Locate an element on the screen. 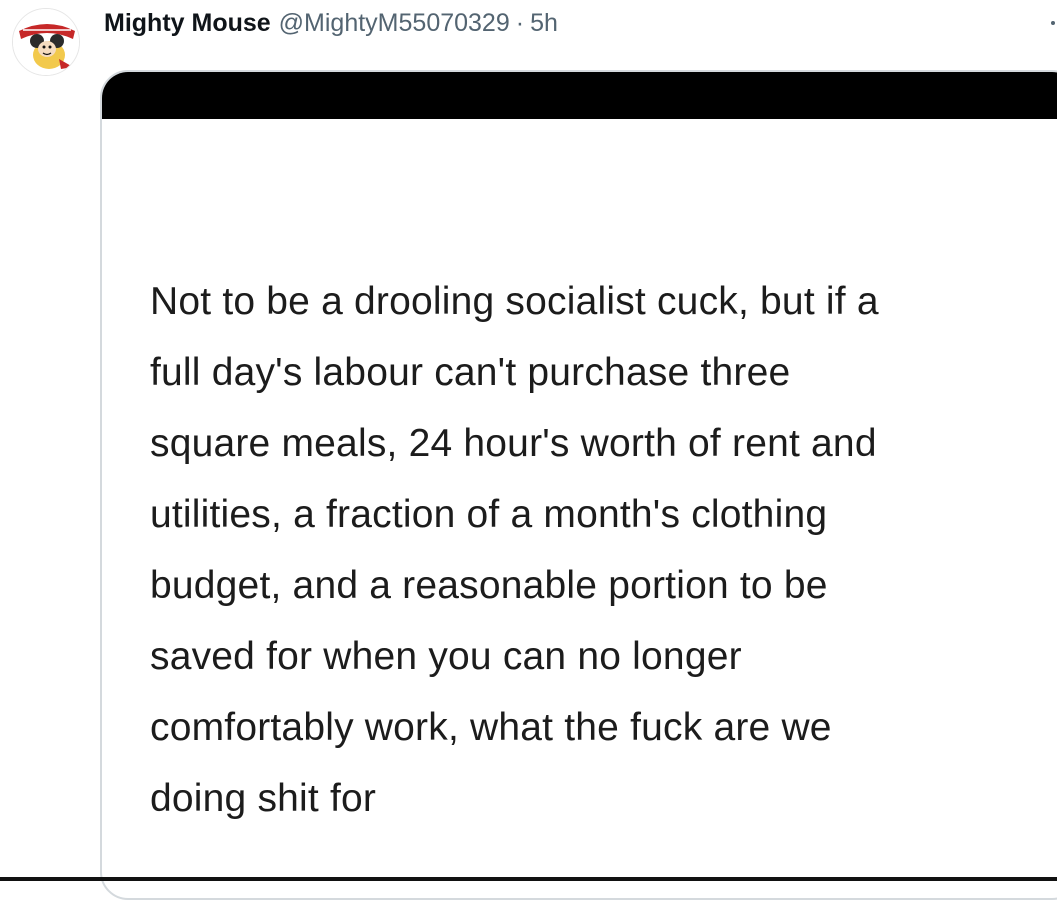 This screenshot has height=900, width=1057. post-text-line: saved for when you can no longer is located at coordinates (446, 656).